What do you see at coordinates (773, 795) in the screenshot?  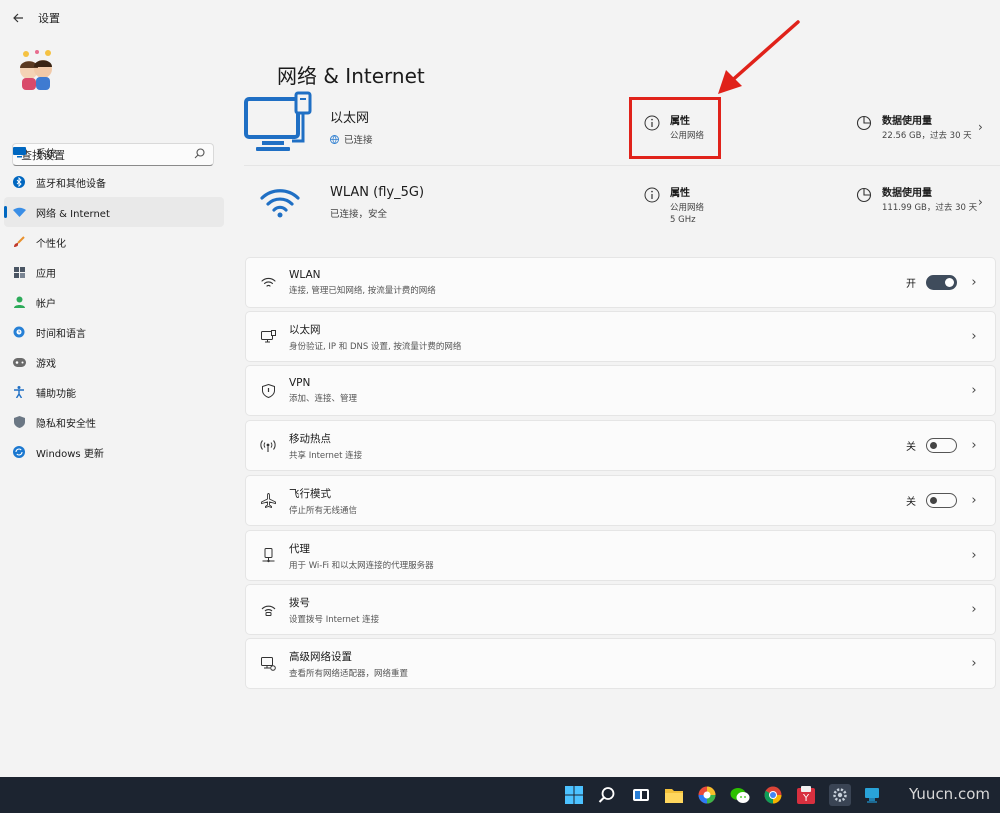 I see `chrome-icon` at bounding box center [773, 795].